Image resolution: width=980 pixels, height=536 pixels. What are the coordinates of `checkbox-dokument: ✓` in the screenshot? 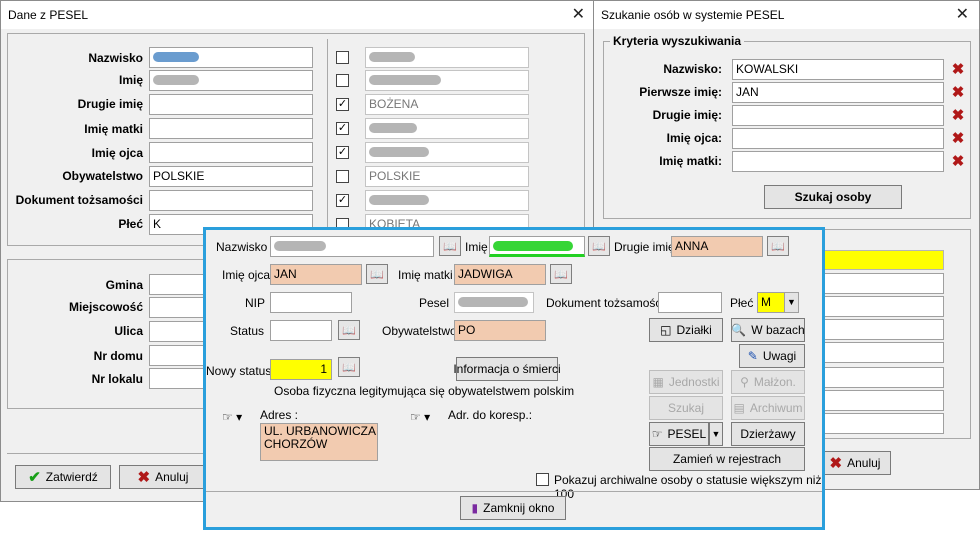 It's located at (342, 200).